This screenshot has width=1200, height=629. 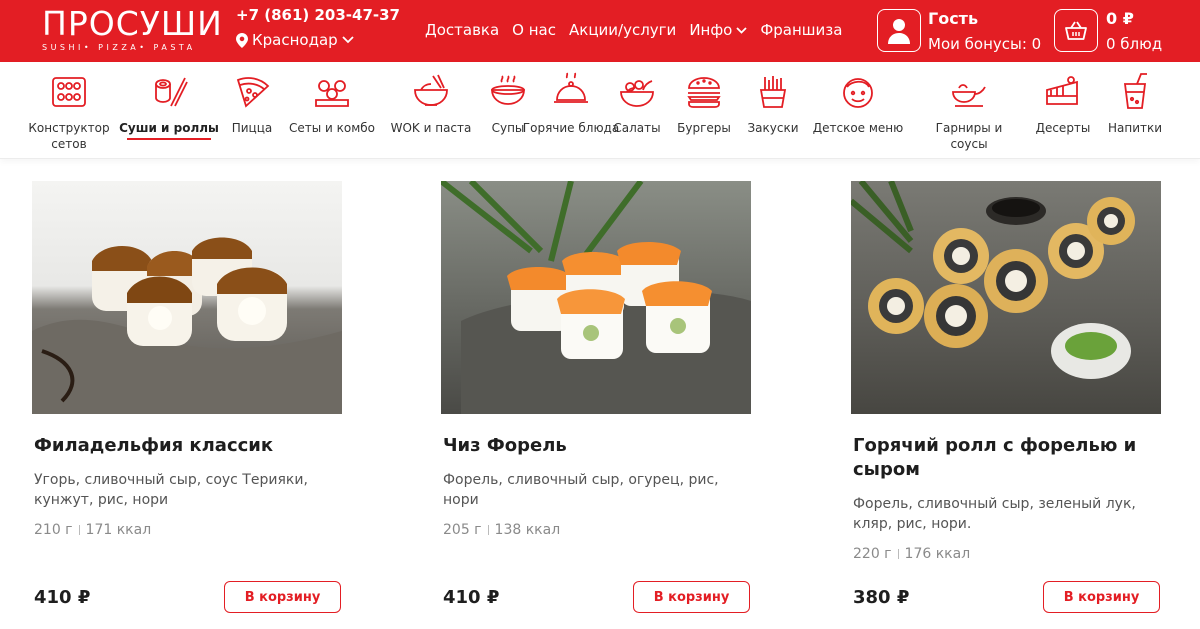 What do you see at coordinates (872, 554) in the screenshot?
I see `product-weight: 220 г` at bounding box center [872, 554].